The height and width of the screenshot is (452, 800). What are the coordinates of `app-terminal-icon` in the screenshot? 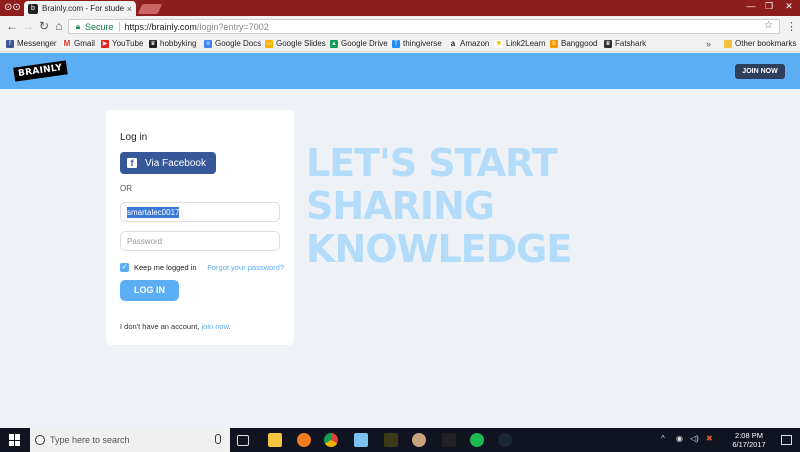 It's located at (391, 440).